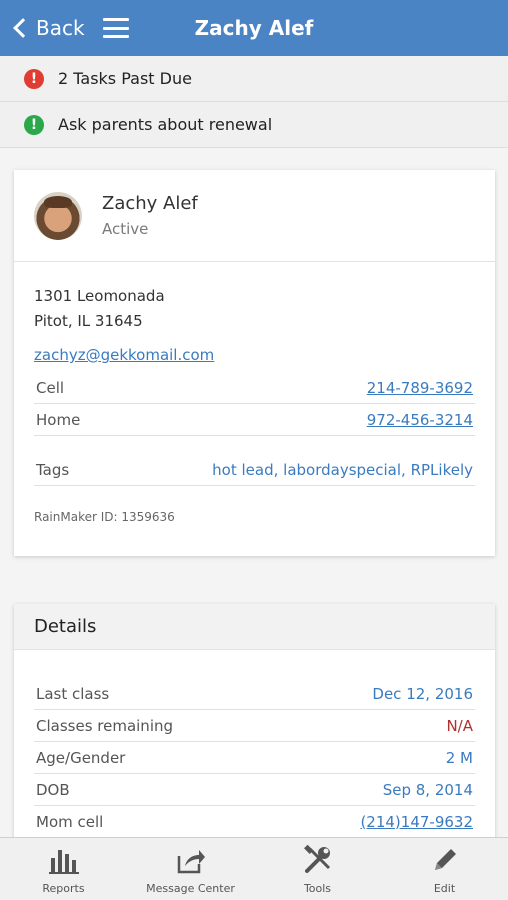 Image resolution: width=508 pixels, height=900 pixels. What do you see at coordinates (190, 888) in the screenshot?
I see `tab-label: Message Center` at bounding box center [190, 888].